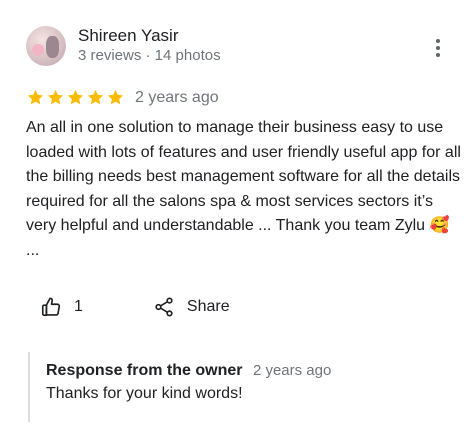 The height and width of the screenshot is (428, 470). Describe the element at coordinates (78, 306) in the screenshot. I see `like-count: 1` at that location.